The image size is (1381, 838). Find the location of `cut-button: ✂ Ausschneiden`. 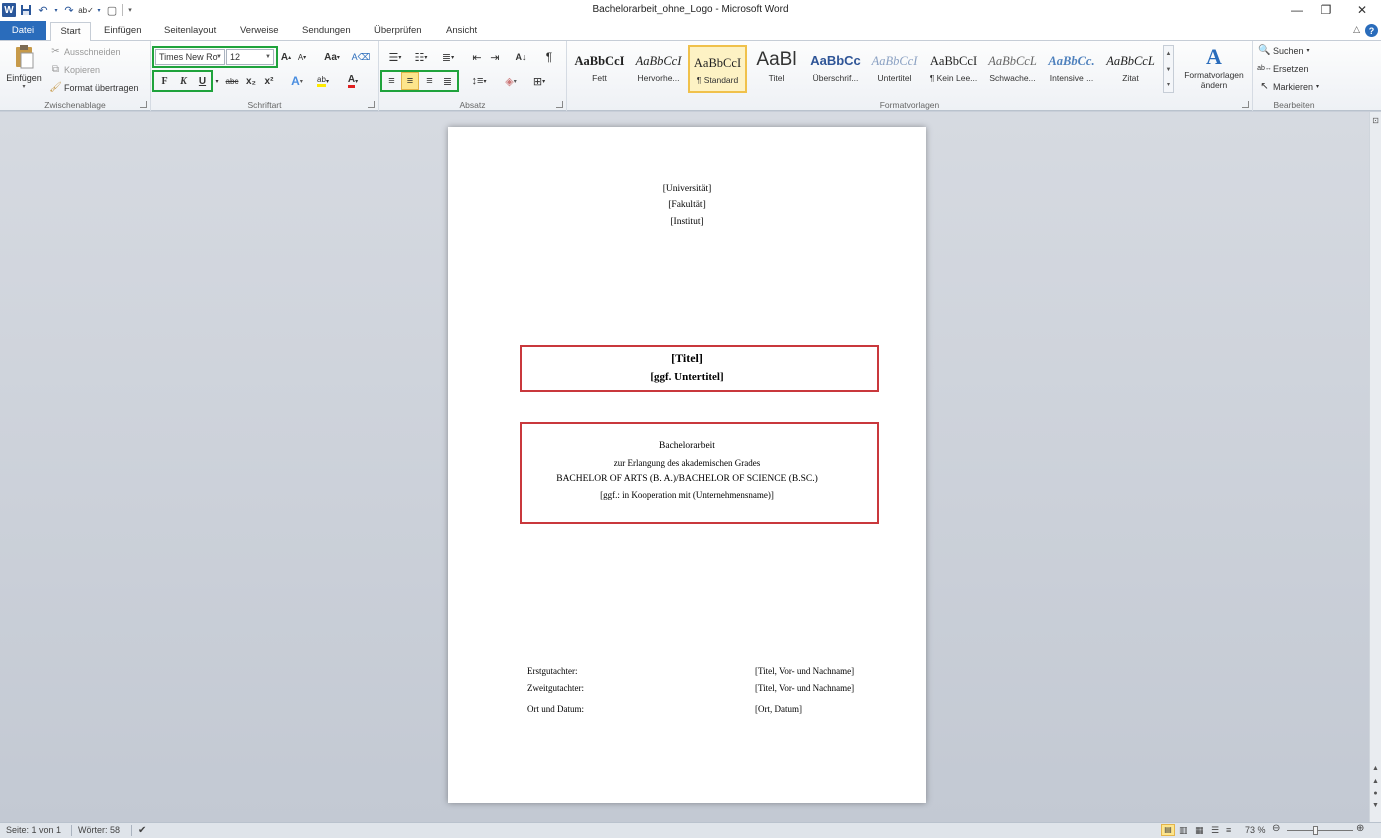

cut-button: ✂ Ausschneiden is located at coordinates (85, 51).